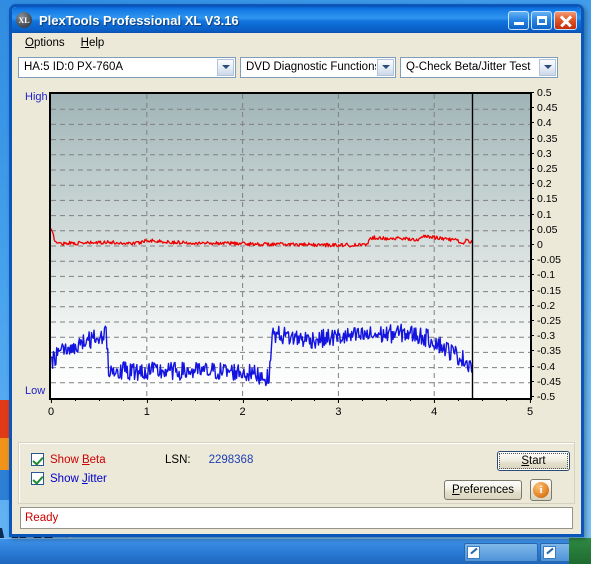 This screenshot has height=564, width=591. What do you see at coordinates (546, 366) in the screenshot?
I see `tick-label: -0.4` at bounding box center [546, 366].